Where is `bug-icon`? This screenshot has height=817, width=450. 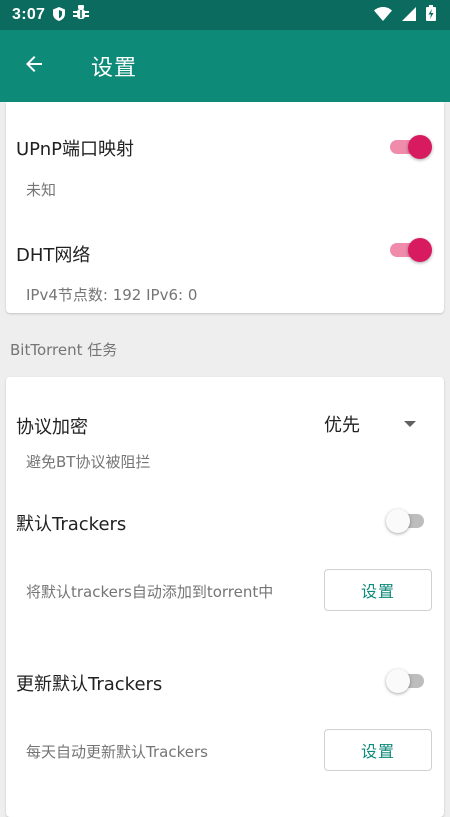
bug-icon is located at coordinates (81, 15).